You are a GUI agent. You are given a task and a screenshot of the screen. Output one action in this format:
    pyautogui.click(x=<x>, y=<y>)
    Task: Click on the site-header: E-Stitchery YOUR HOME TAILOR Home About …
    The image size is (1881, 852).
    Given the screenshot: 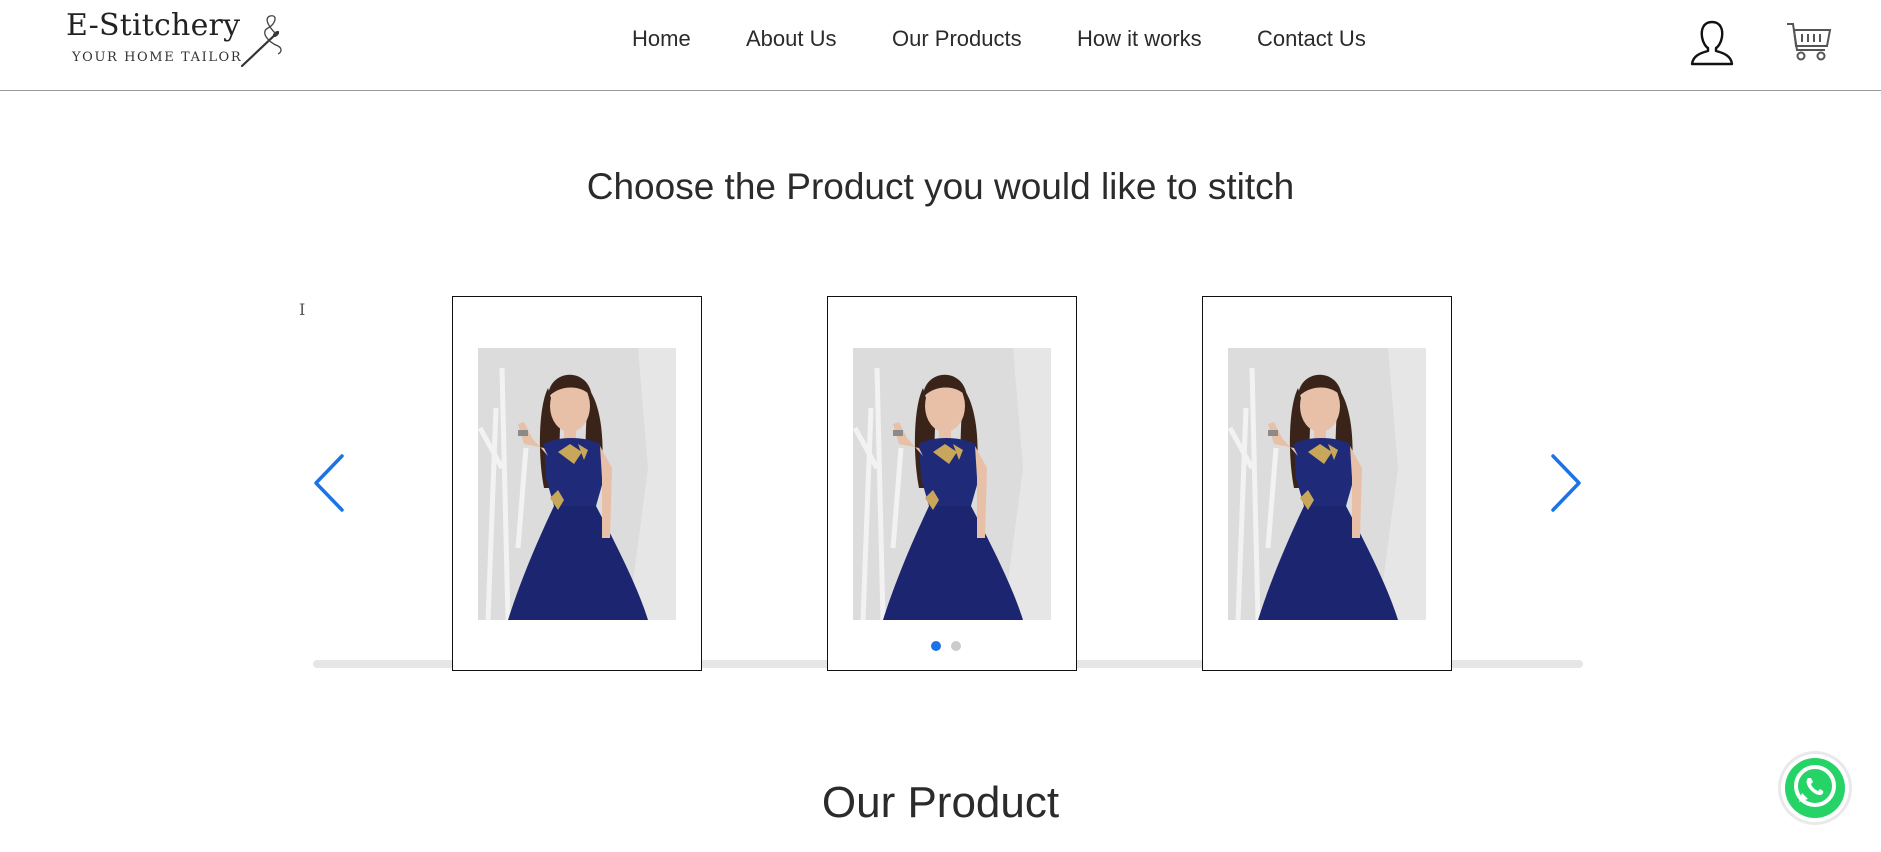 What is the action you would take?
    pyautogui.click(x=940, y=45)
    